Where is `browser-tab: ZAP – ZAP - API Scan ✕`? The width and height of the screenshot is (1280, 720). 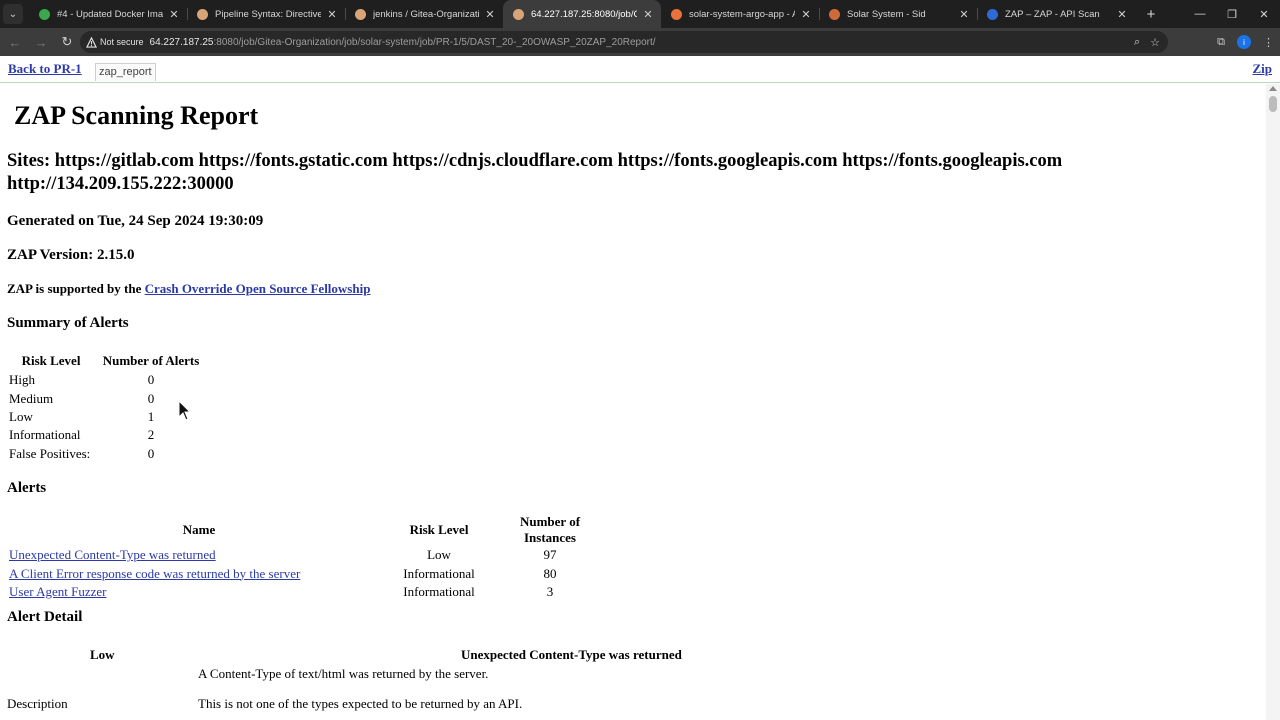
browser-tab: ZAP – ZAP - API Scan ✕ is located at coordinates (1056, 14).